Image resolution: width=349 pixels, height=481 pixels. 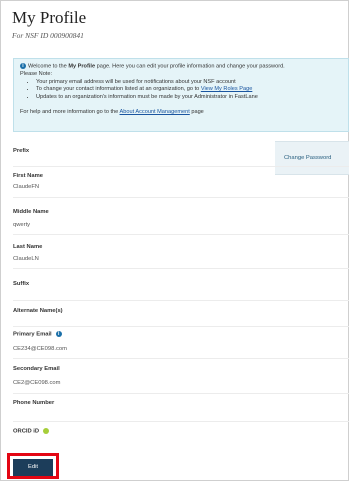 What do you see at coordinates (196, 112) in the screenshot?
I see `info-help-suffix: page` at bounding box center [196, 112].